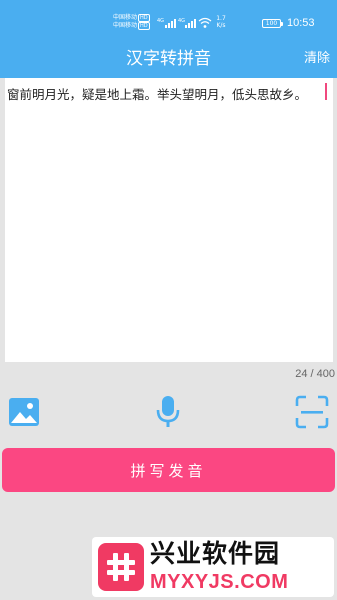 Image resolution: width=337 pixels, height=600 pixels. I want to click on image-button, so click(24, 412).